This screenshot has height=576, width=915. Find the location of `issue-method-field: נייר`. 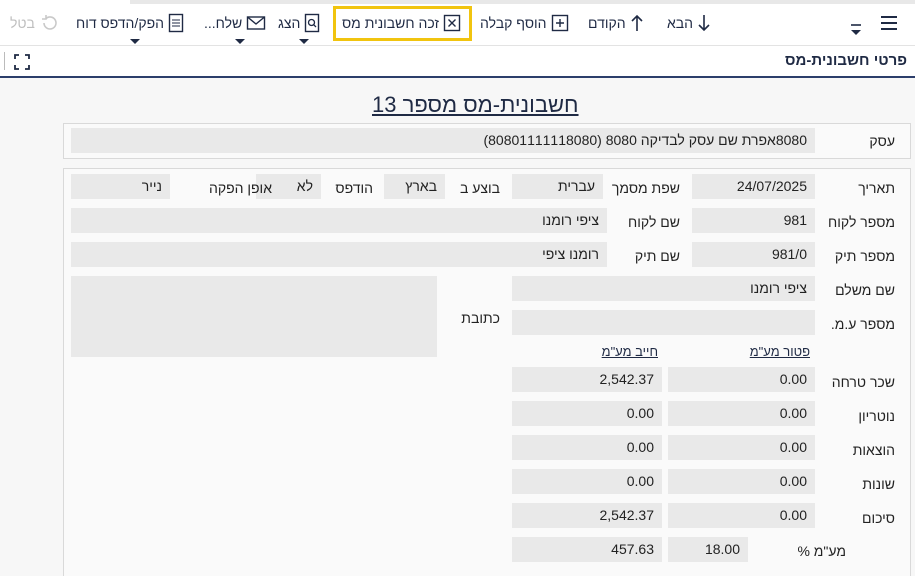

issue-method-field: נייר is located at coordinates (120, 186).